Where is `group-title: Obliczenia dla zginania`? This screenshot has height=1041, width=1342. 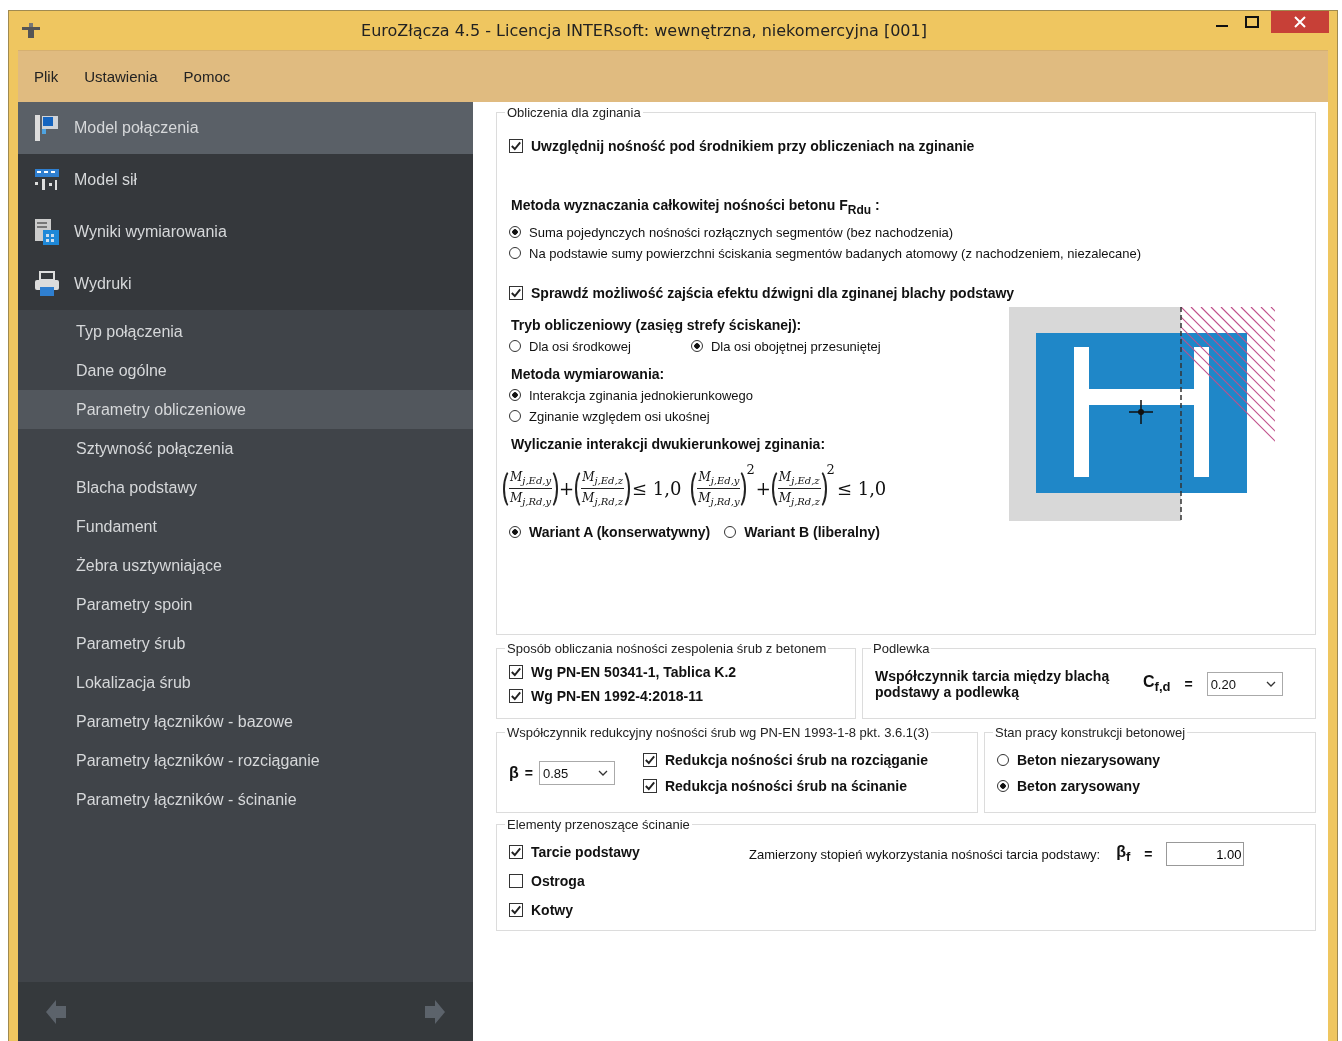 group-title: Obliczenia dla zginania is located at coordinates (574, 112).